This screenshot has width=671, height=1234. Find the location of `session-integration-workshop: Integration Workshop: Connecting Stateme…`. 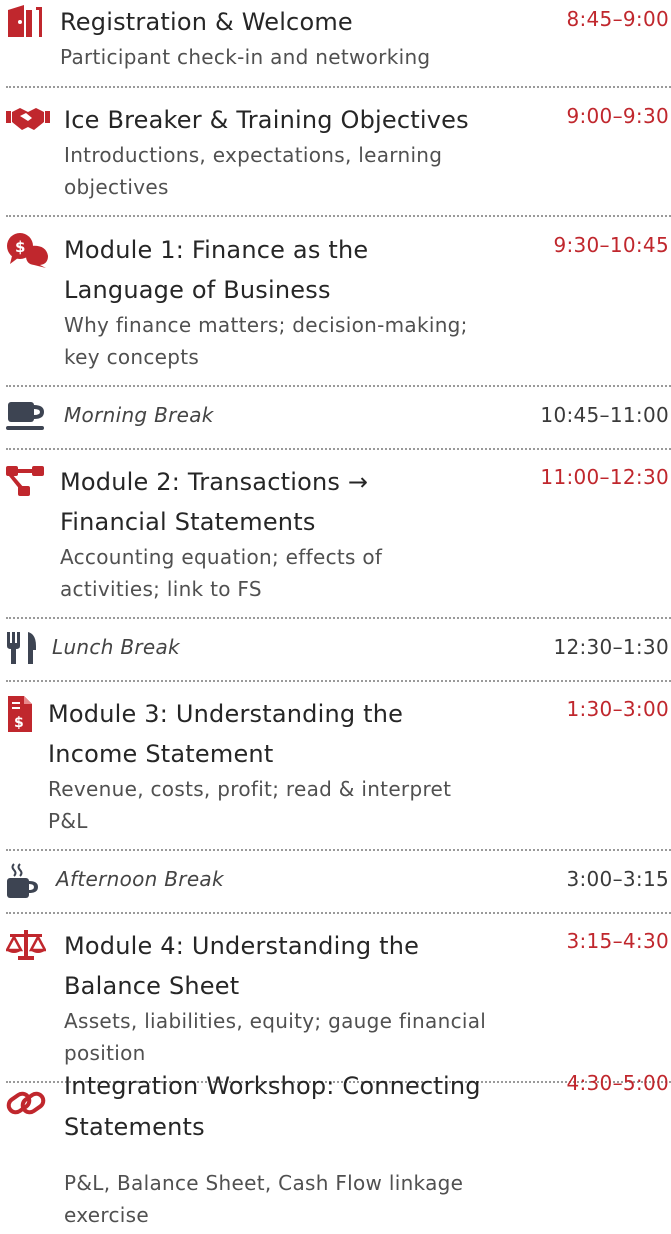

session-integration-workshop: Integration Workshop: Connecting Stateme… is located at coordinates (335, 1150).